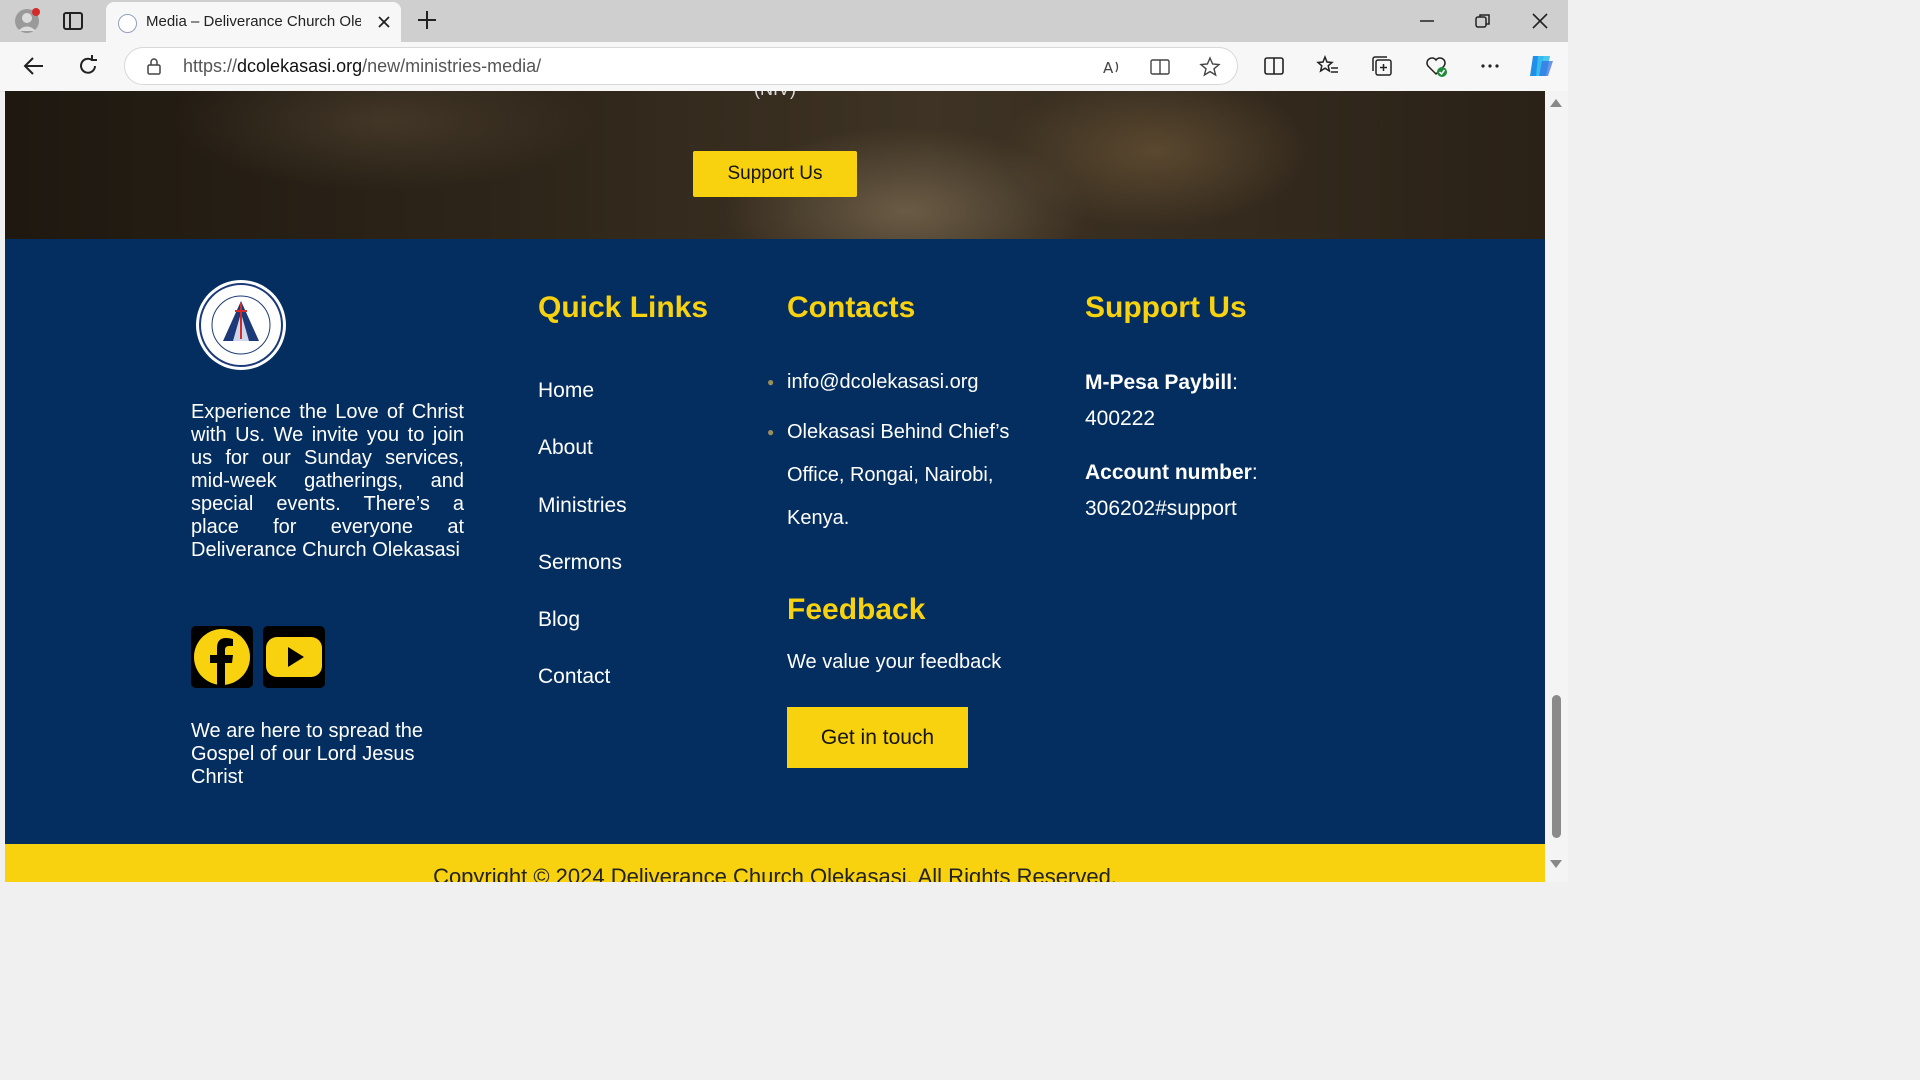 This screenshot has height=1080, width=1920. Describe the element at coordinates (1556, 766) in the screenshot. I see `scrollbar-thumb` at that location.